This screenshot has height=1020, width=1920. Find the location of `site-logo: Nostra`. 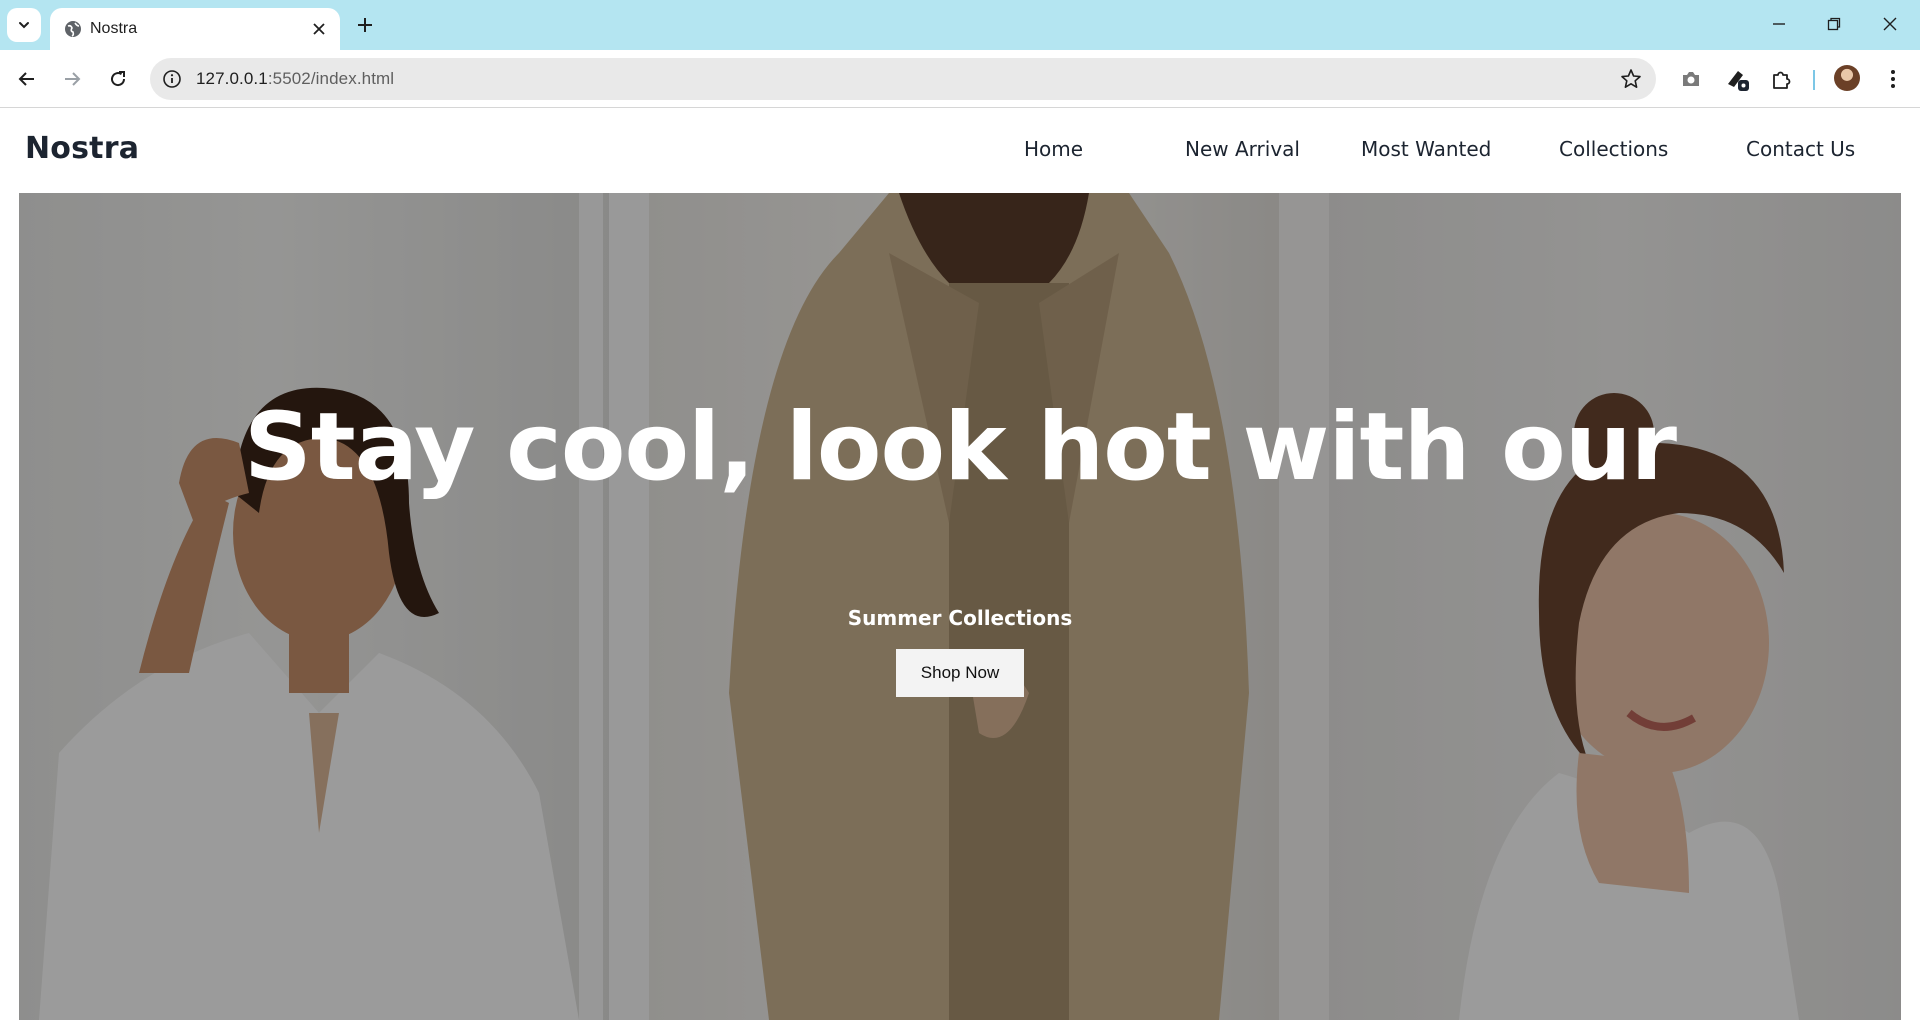

site-logo: Nostra is located at coordinates (82, 148).